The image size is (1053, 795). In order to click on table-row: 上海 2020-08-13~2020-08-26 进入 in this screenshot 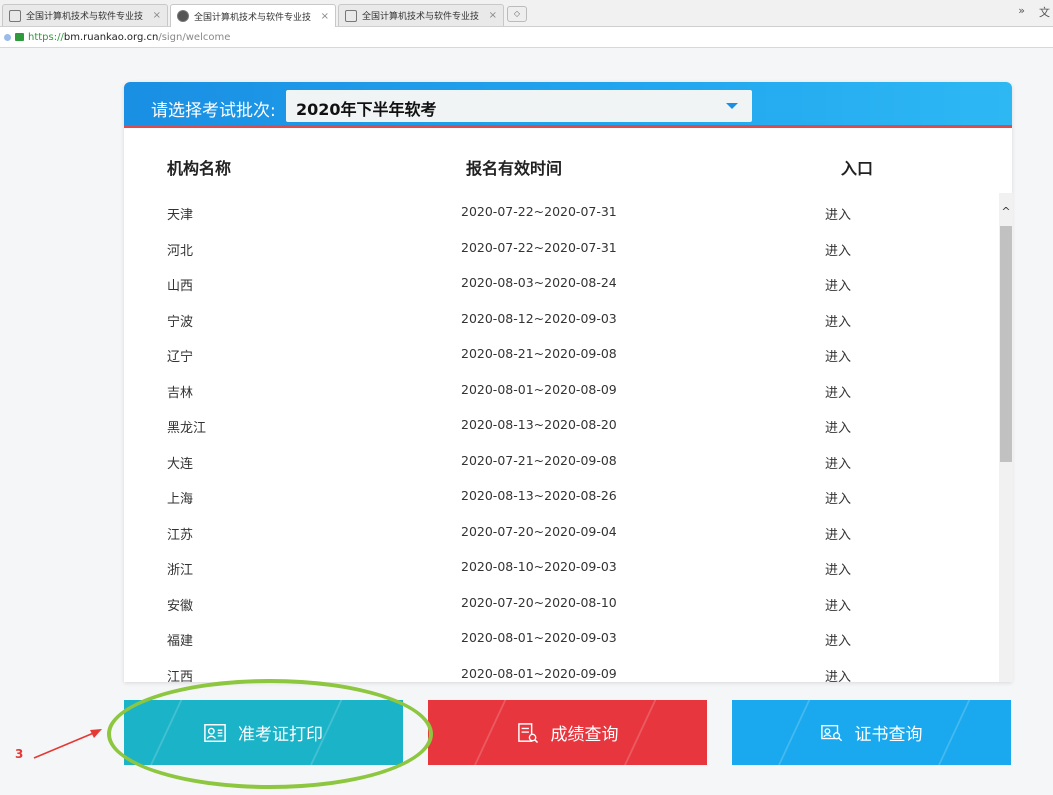, I will do `click(560, 495)`.